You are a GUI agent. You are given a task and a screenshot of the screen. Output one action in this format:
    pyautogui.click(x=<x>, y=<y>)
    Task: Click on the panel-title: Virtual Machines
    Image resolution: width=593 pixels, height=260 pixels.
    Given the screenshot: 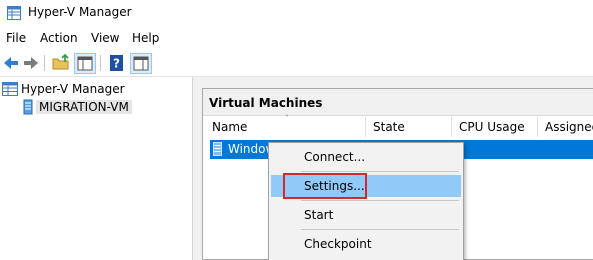 What is the action you would take?
    pyautogui.click(x=266, y=103)
    